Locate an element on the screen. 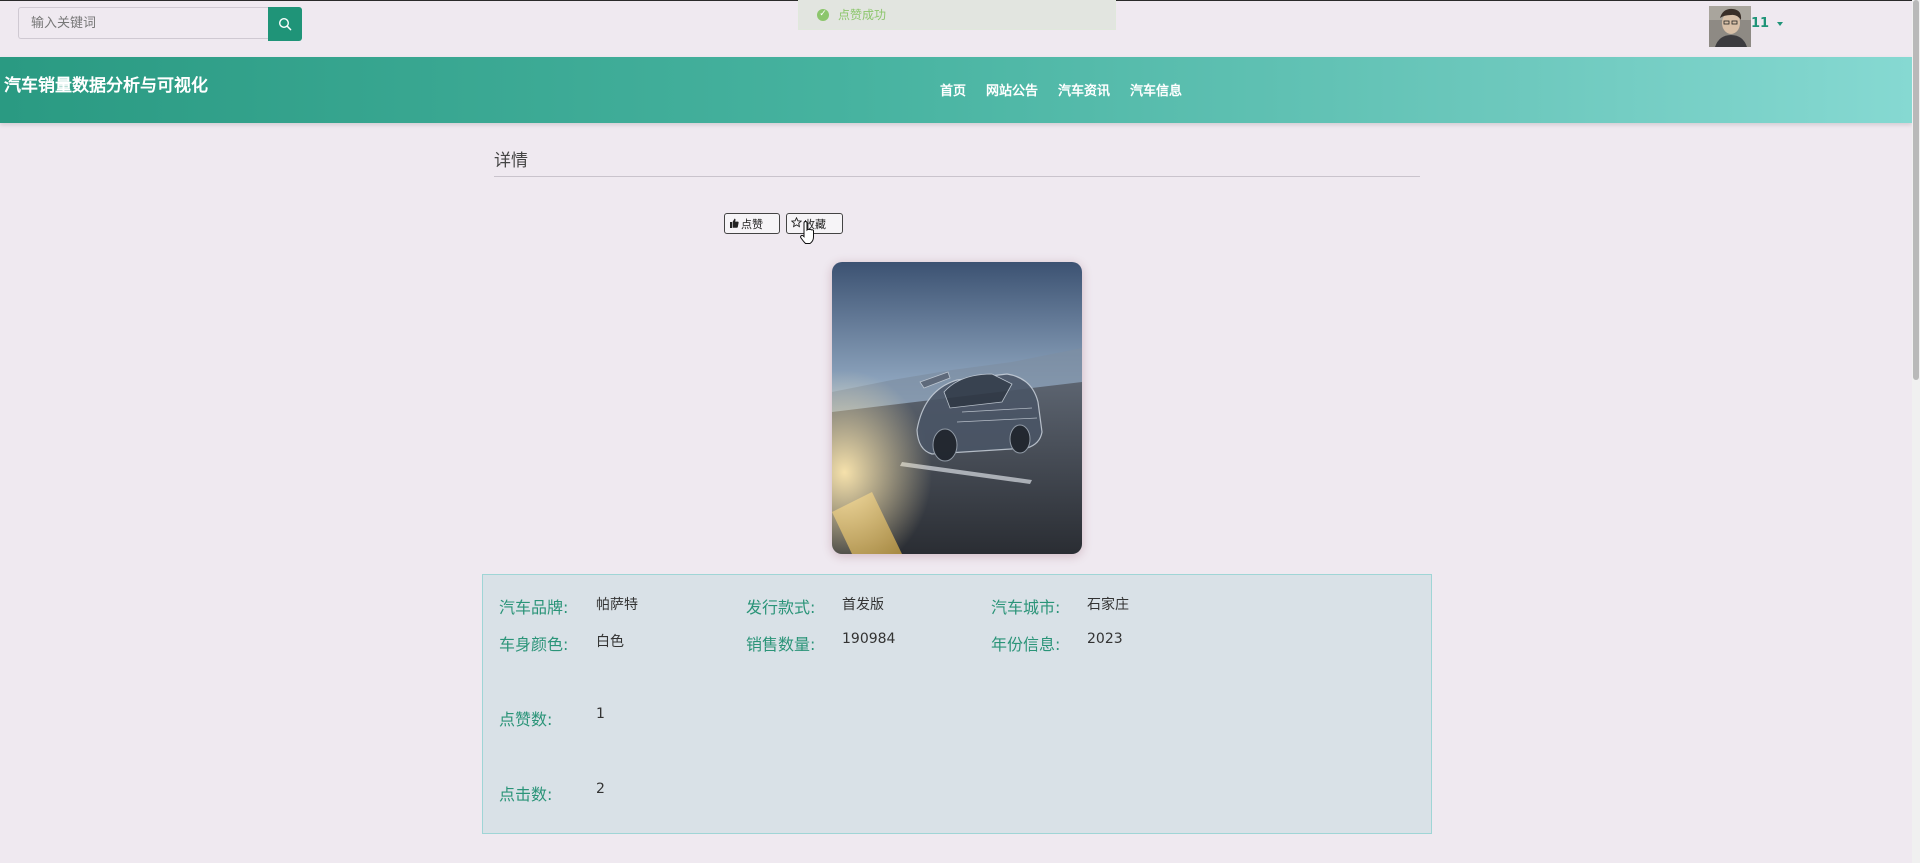 This screenshot has width=1920, height=863. year-value: 2023 is located at coordinates (1105, 639).